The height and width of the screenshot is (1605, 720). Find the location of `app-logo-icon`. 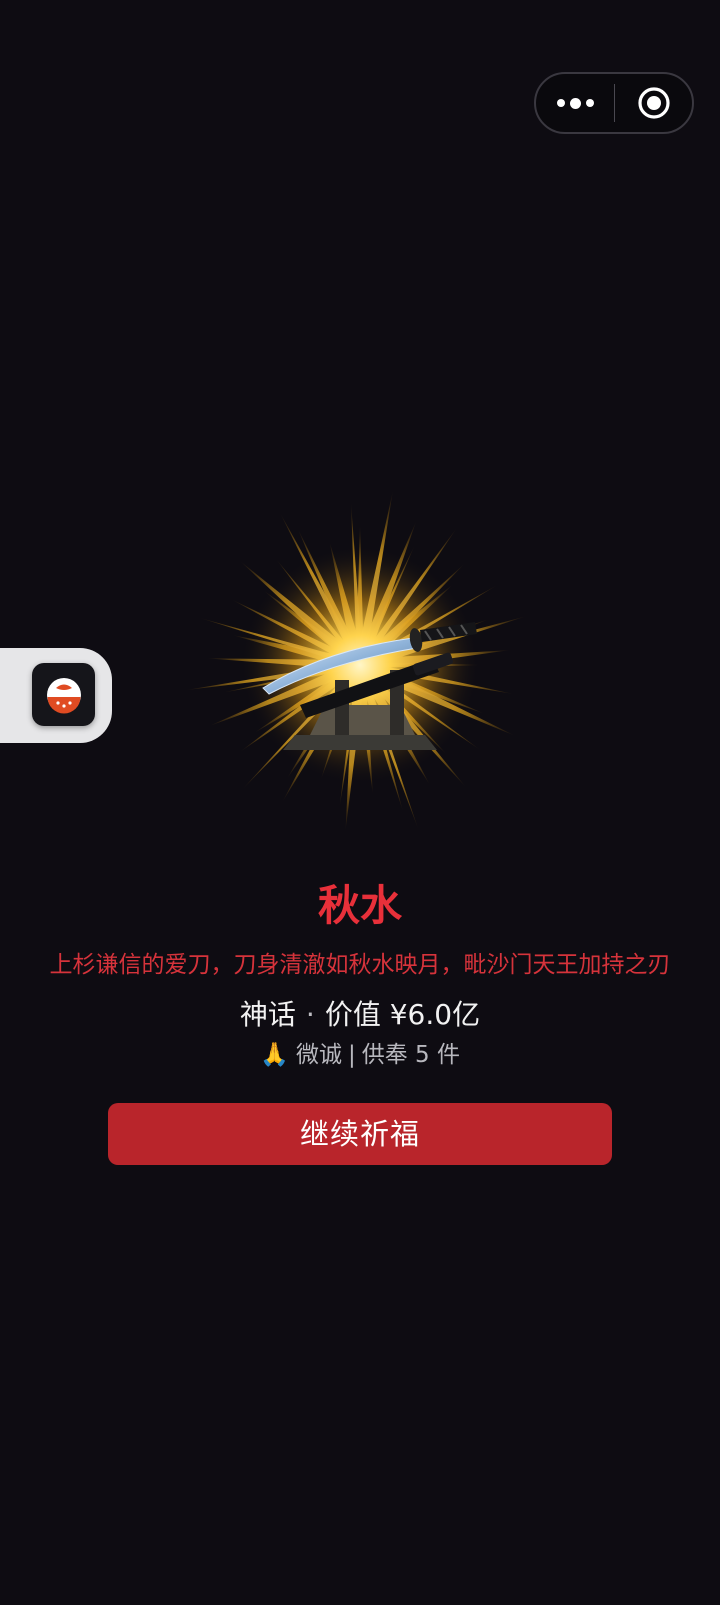

app-logo-icon is located at coordinates (63, 695).